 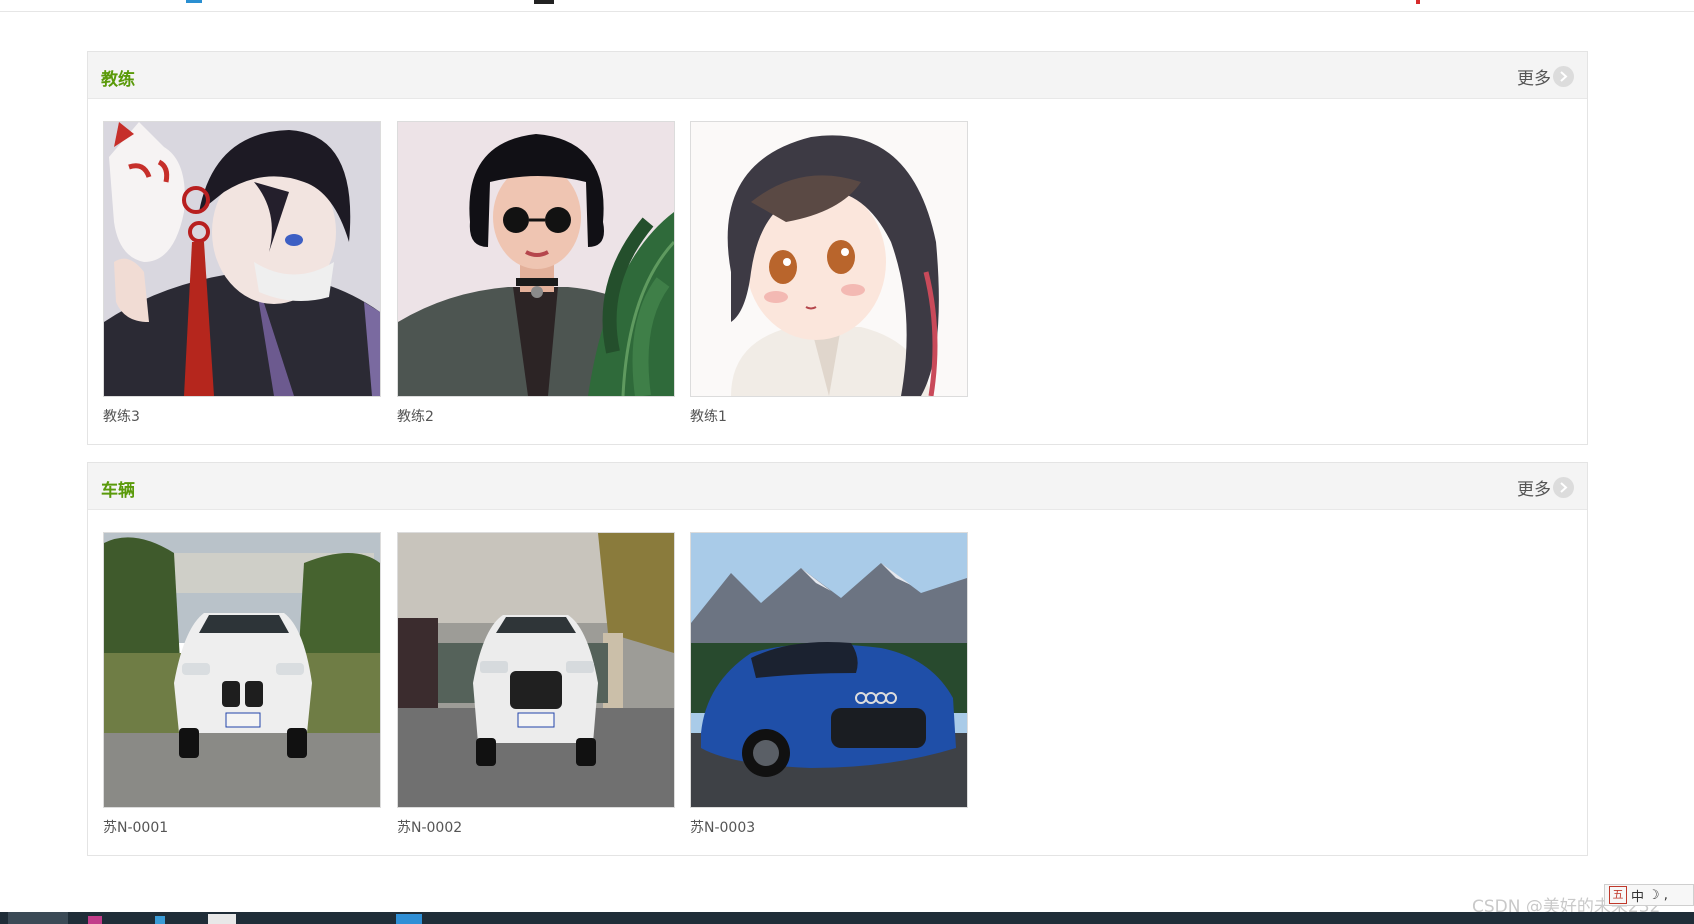 I want to click on vehicle-card: 苏N-0001, so click(x=242, y=684).